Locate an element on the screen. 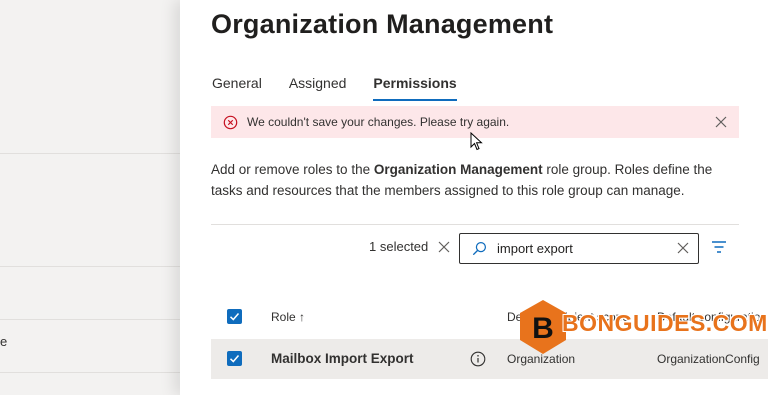  select-all-checkbox is located at coordinates (234, 316).